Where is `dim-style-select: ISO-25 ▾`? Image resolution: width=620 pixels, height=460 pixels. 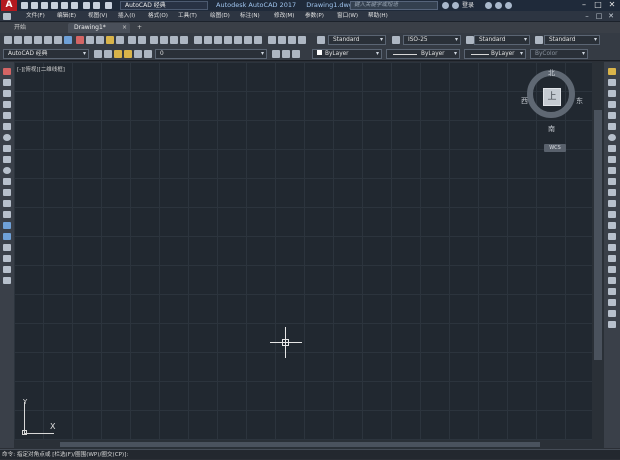 dim-style-select: ISO-25 ▾ is located at coordinates (432, 40).